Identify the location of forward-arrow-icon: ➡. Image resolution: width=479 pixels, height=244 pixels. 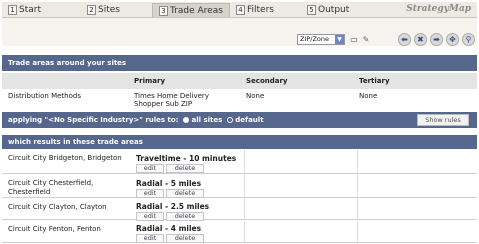
(436, 39).